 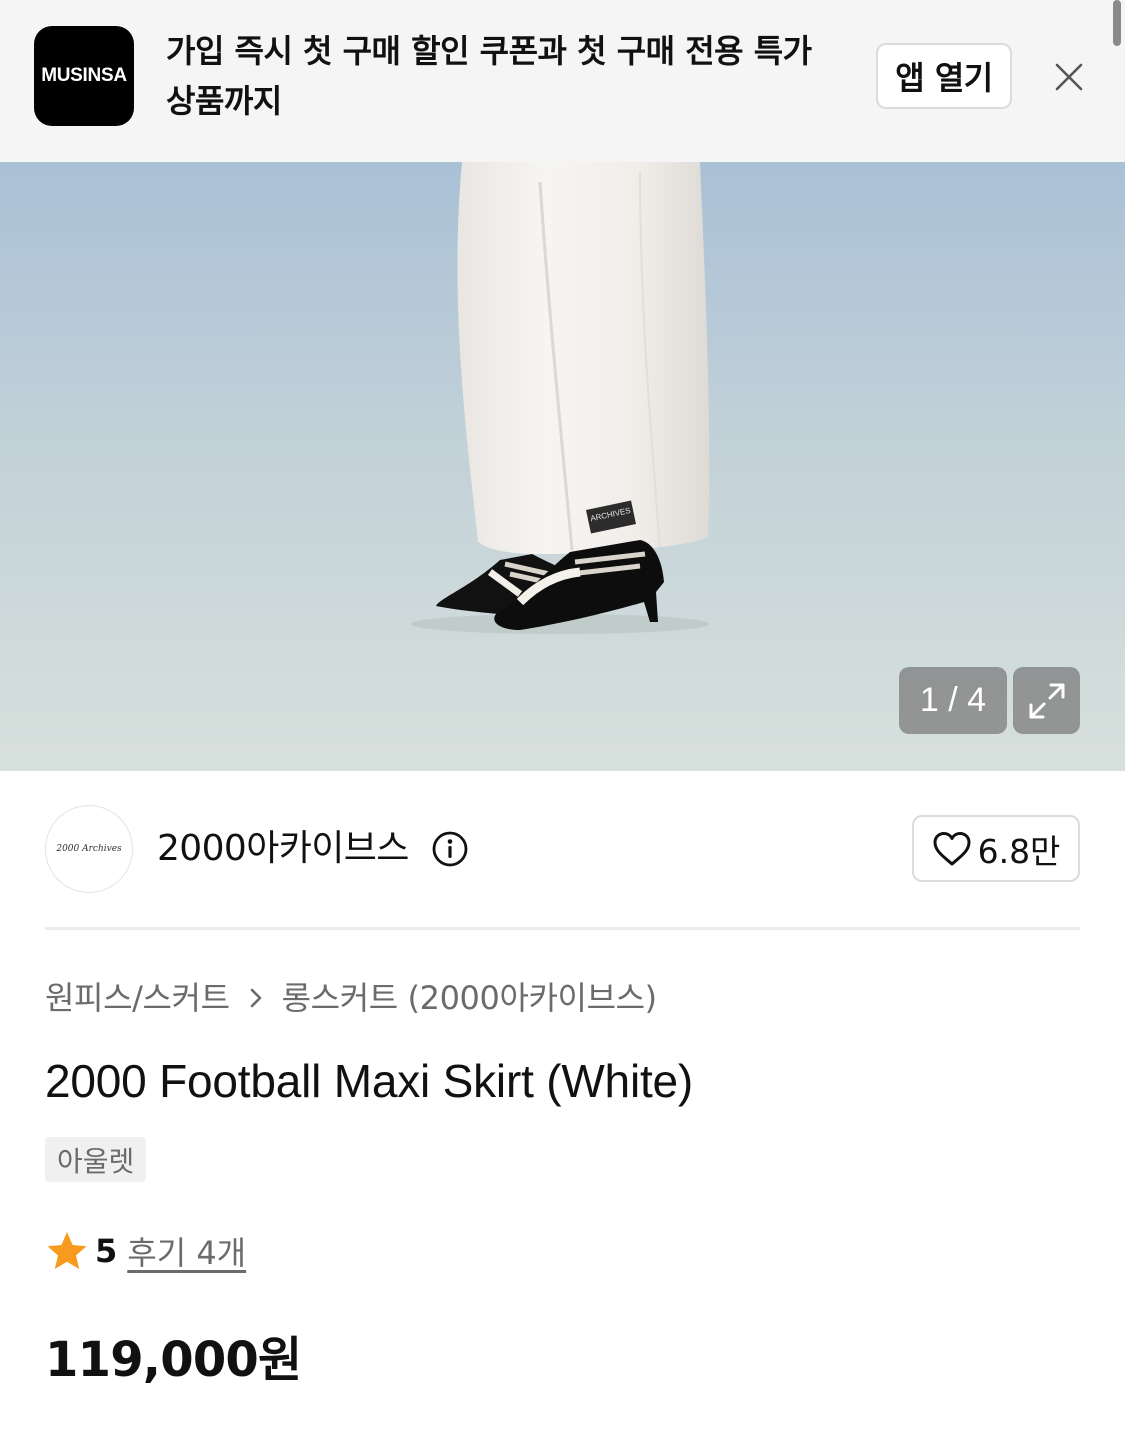 What do you see at coordinates (256, 998) in the screenshot?
I see `chevron-right-icon` at bounding box center [256, 998].